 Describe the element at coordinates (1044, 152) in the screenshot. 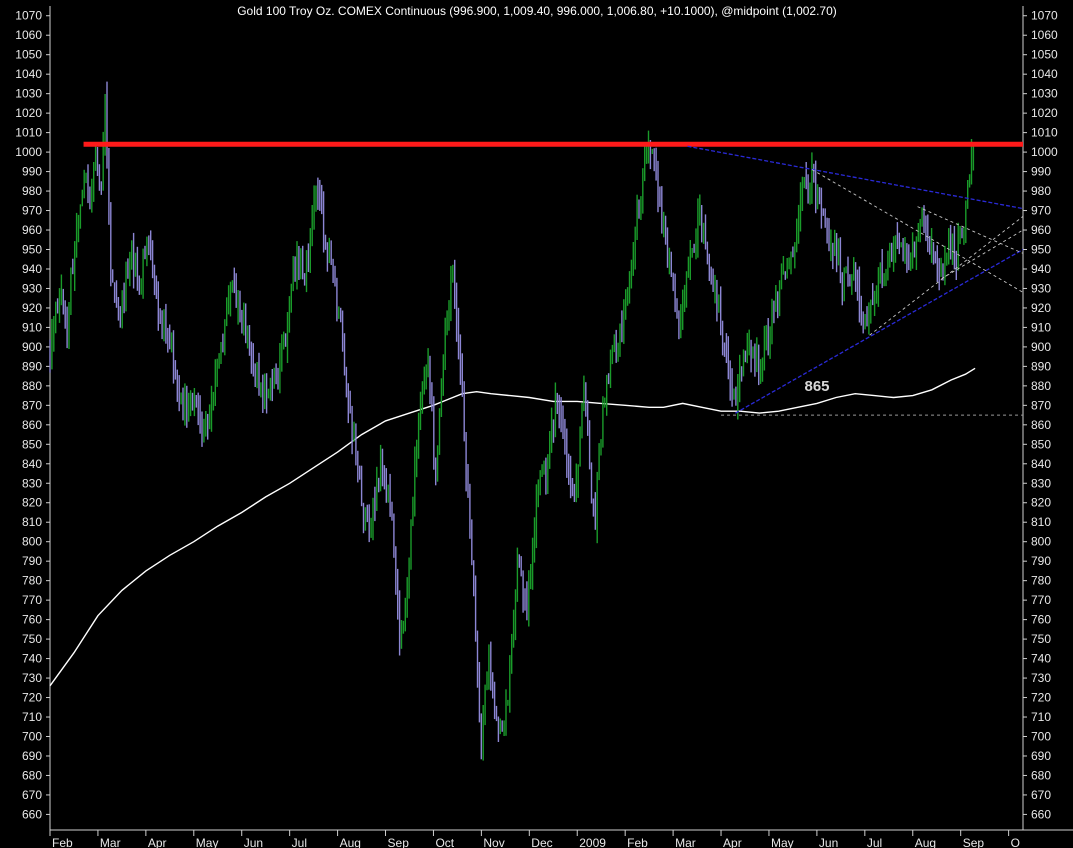

I see `y-tick-label-right: 1000` at that location.